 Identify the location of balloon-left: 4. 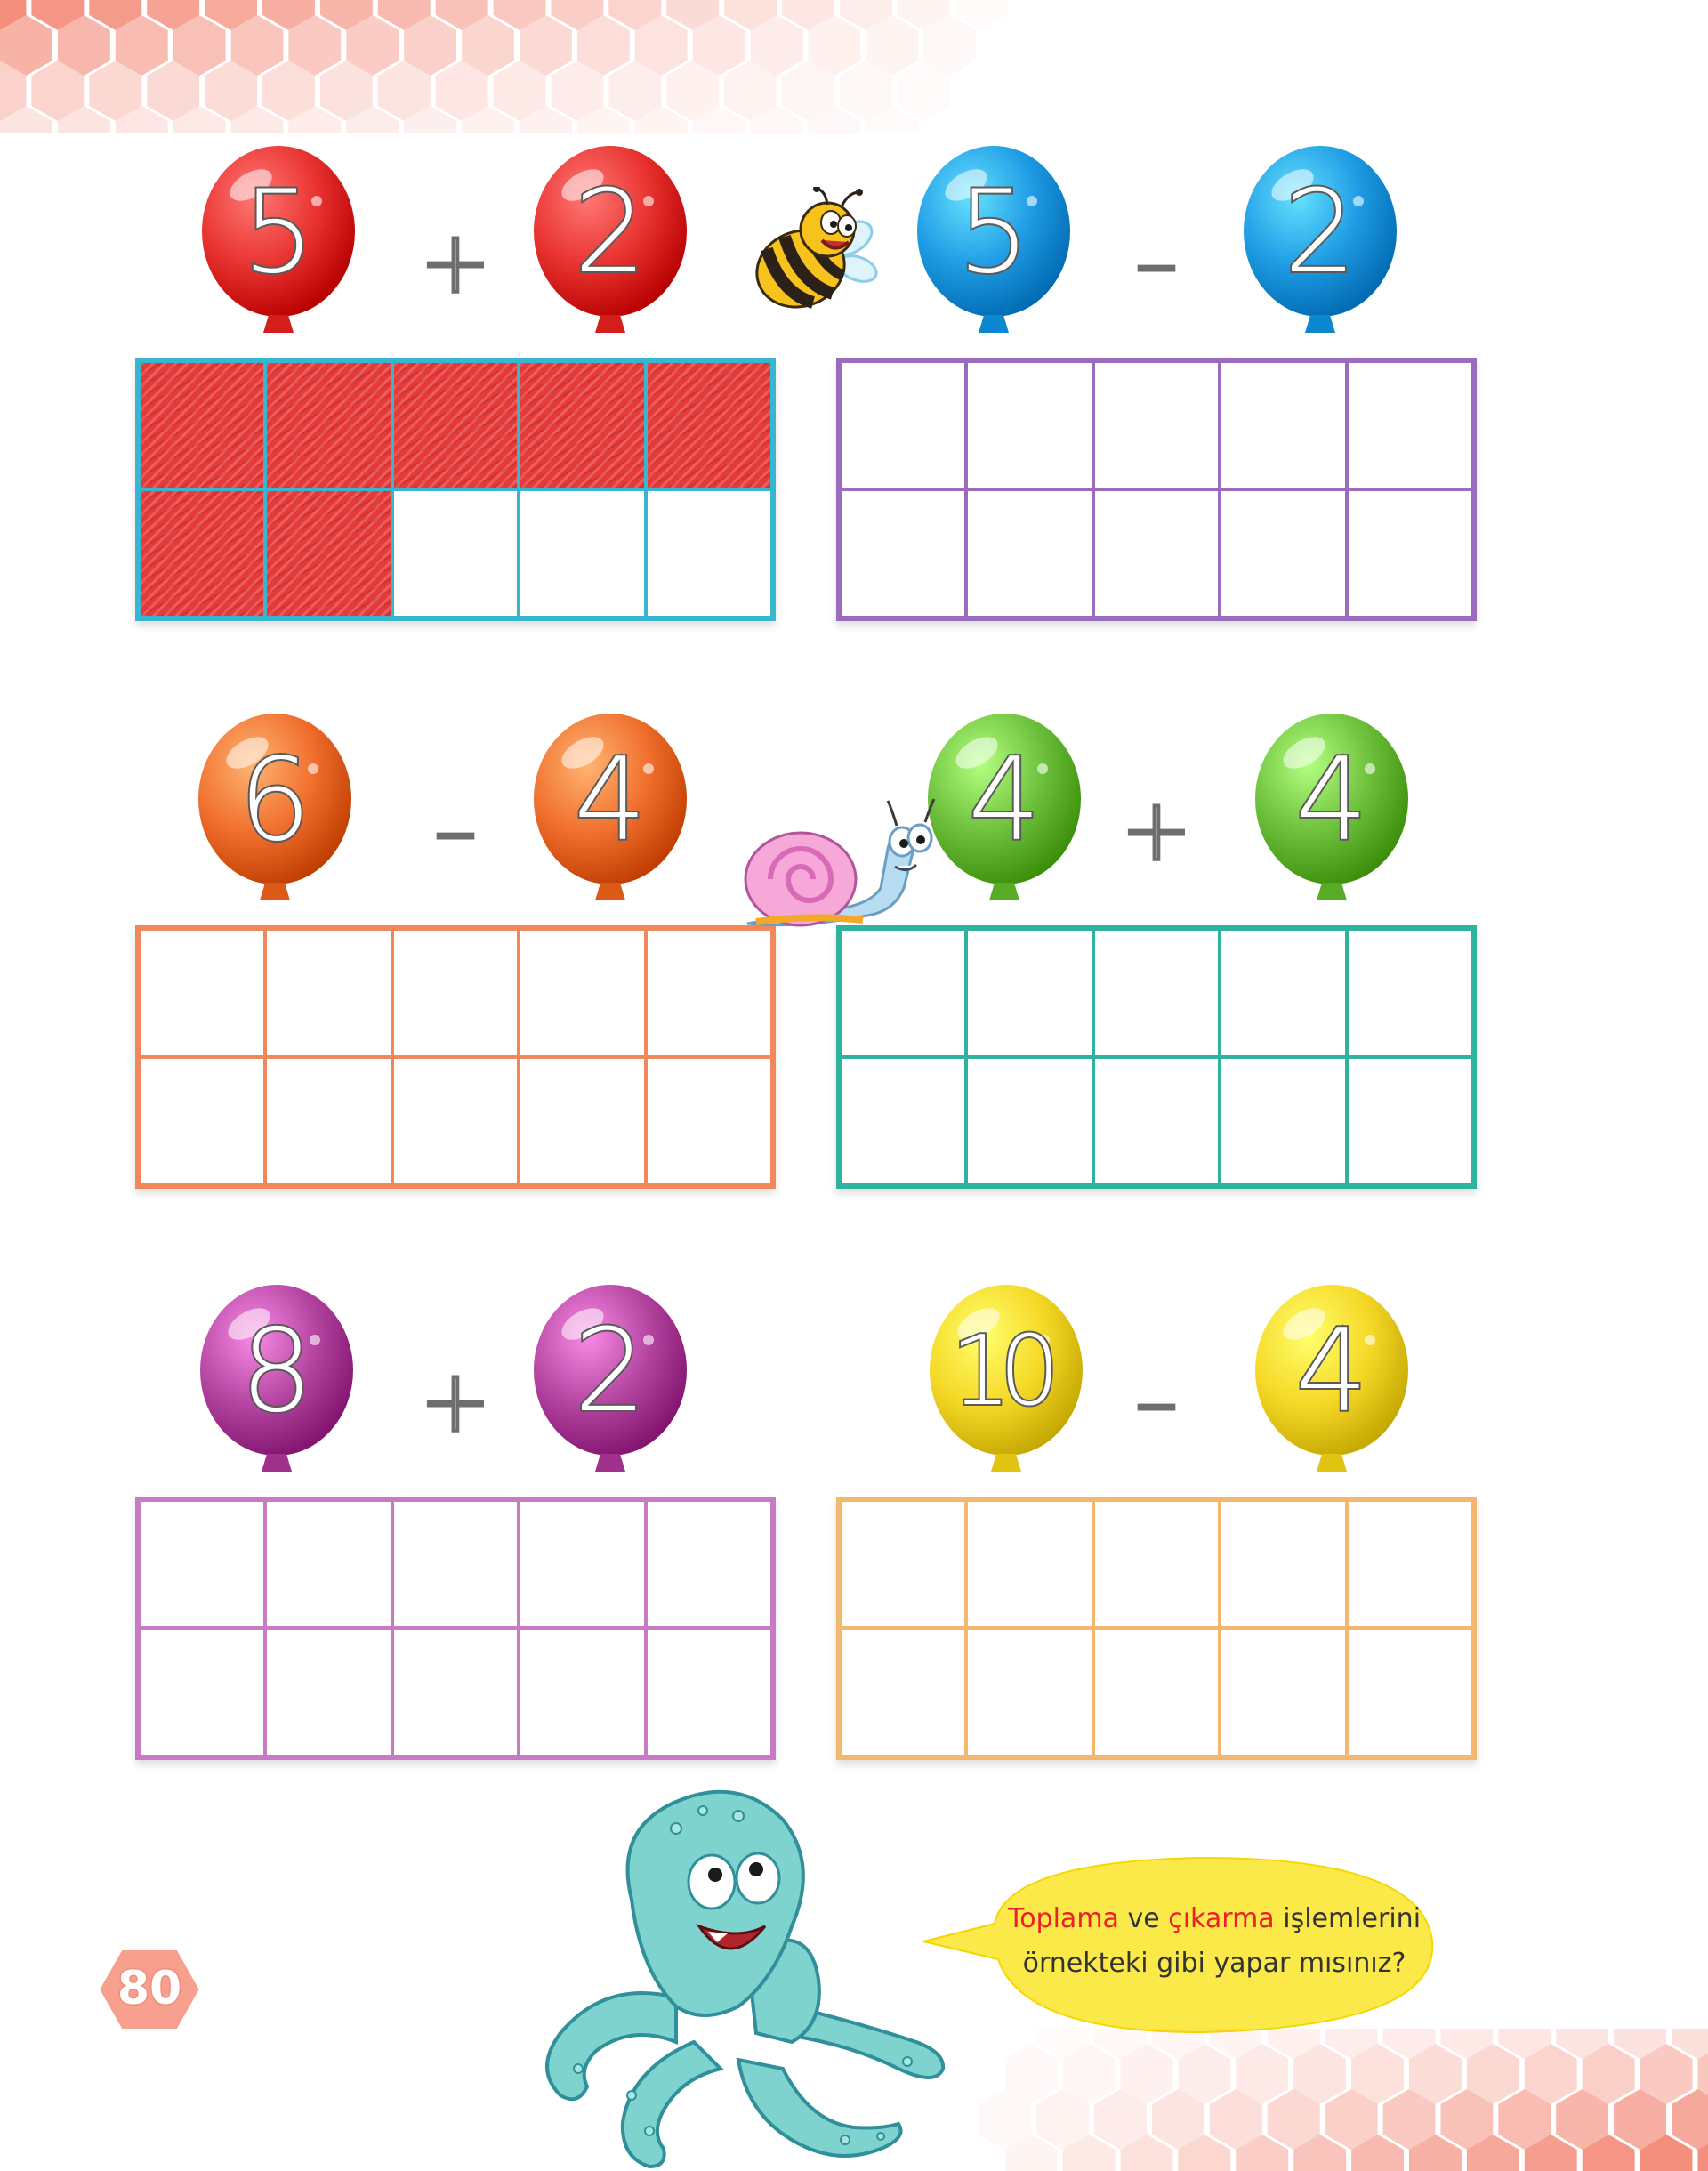
(1009, 812).